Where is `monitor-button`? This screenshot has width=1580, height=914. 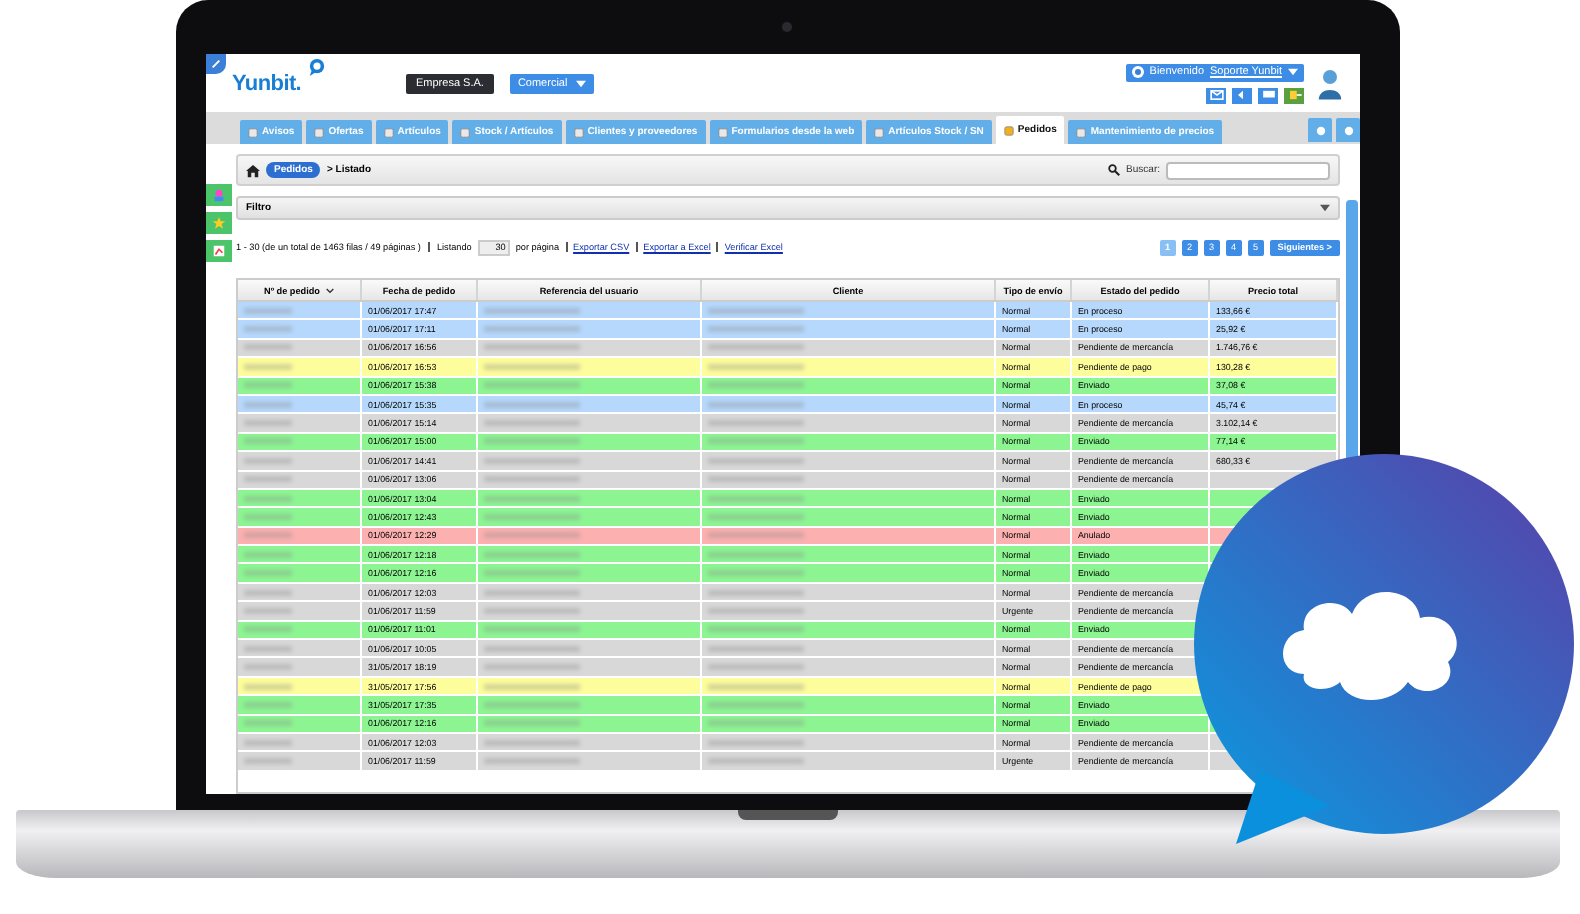 monitor-button is located at coordinates (1268, 95).